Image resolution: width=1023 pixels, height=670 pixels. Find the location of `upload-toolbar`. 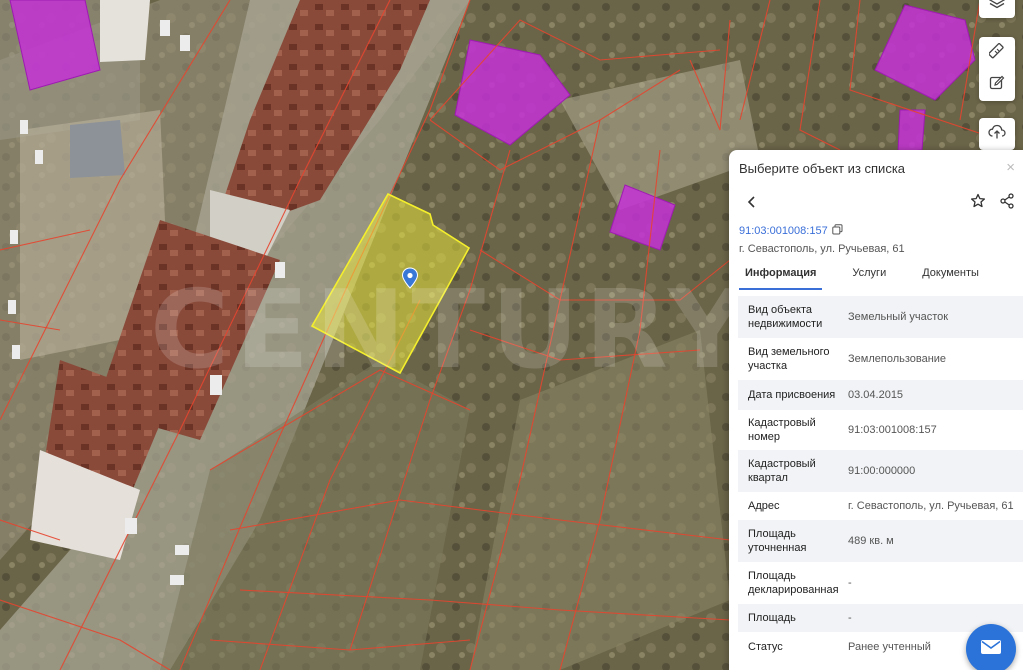

upload-toolbar is located at coordinates (997, 134).